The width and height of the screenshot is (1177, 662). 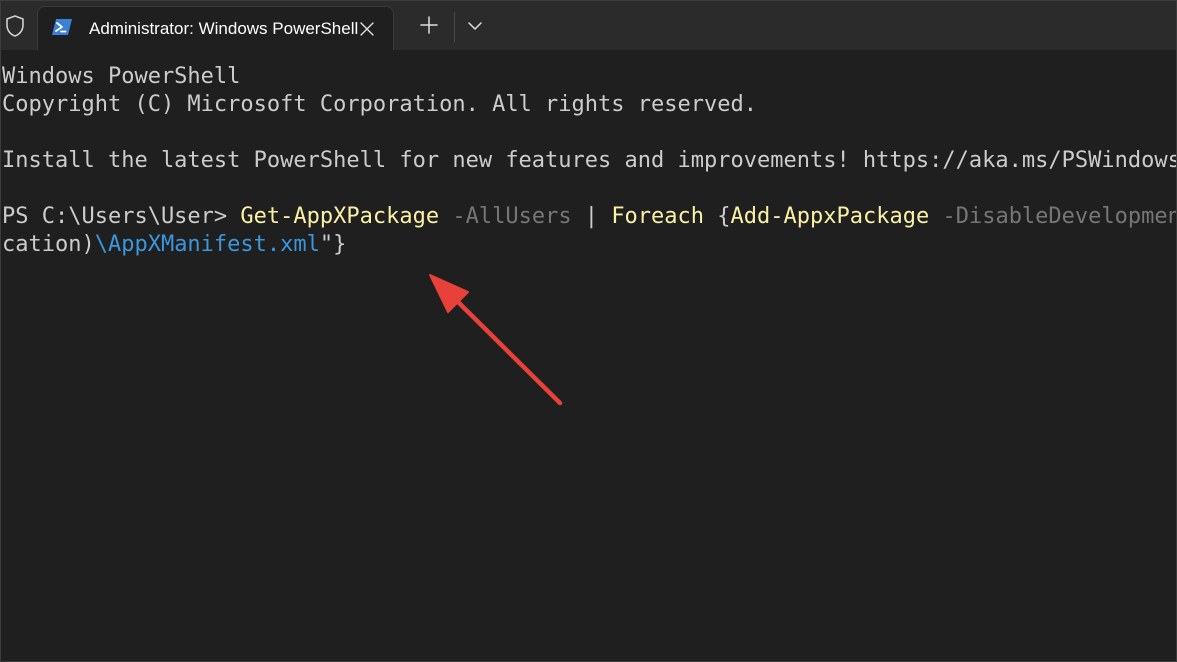 What do you see at coordinates (367, 29) in the screenshot?
I see `close-icon` at bounding box center [367, 29].